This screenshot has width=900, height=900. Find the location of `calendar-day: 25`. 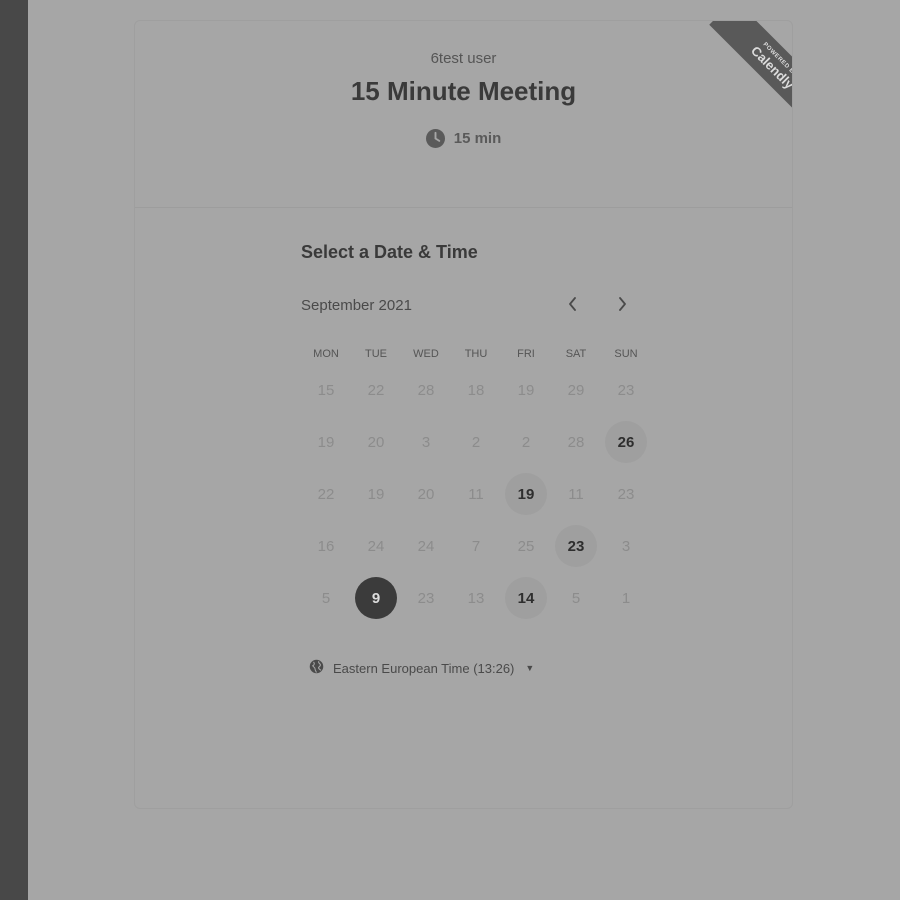

calendar-day: 25 is located at coordinates (526, 546).